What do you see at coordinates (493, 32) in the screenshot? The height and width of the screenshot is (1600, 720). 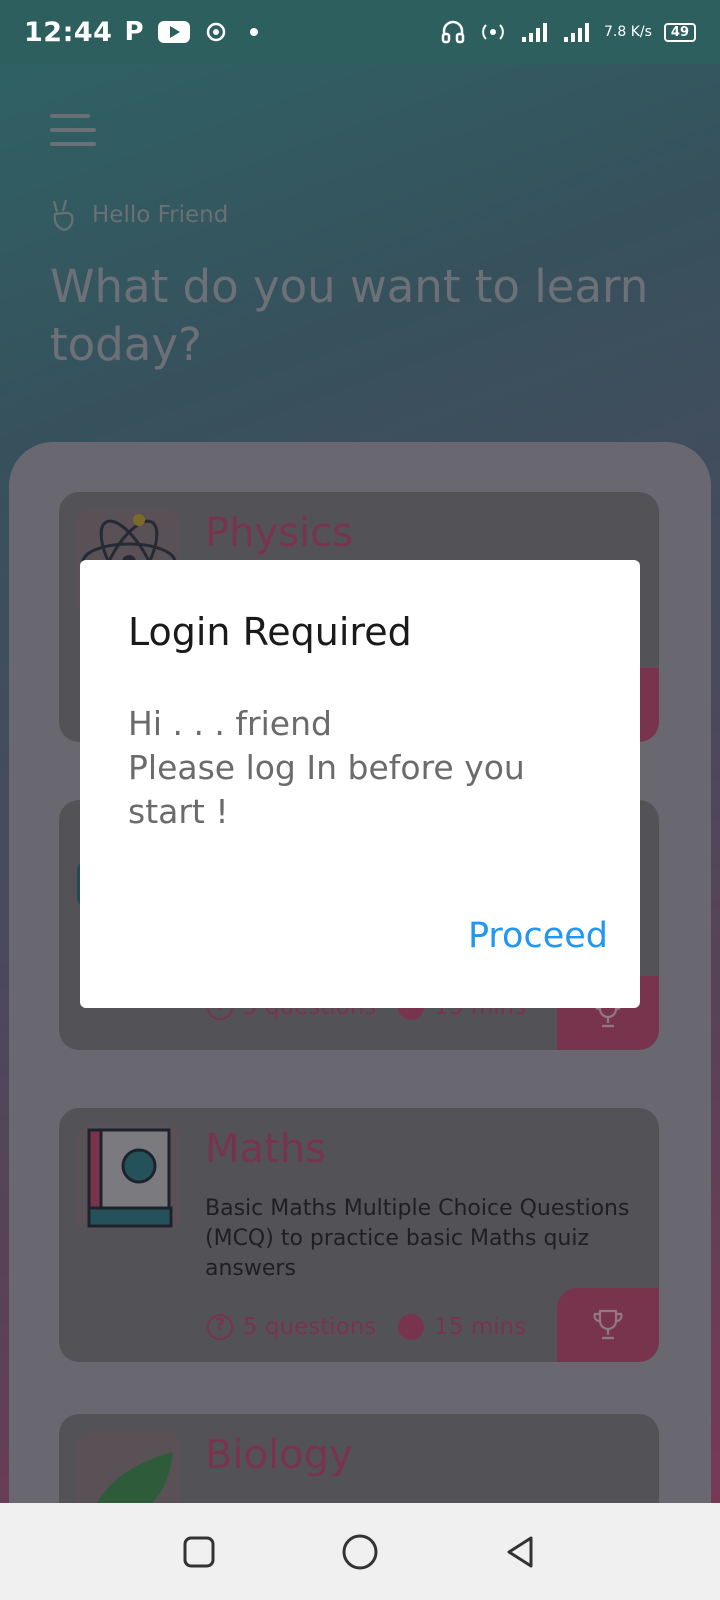 I see `hotspot-icon` at bounding box center [493, 32].